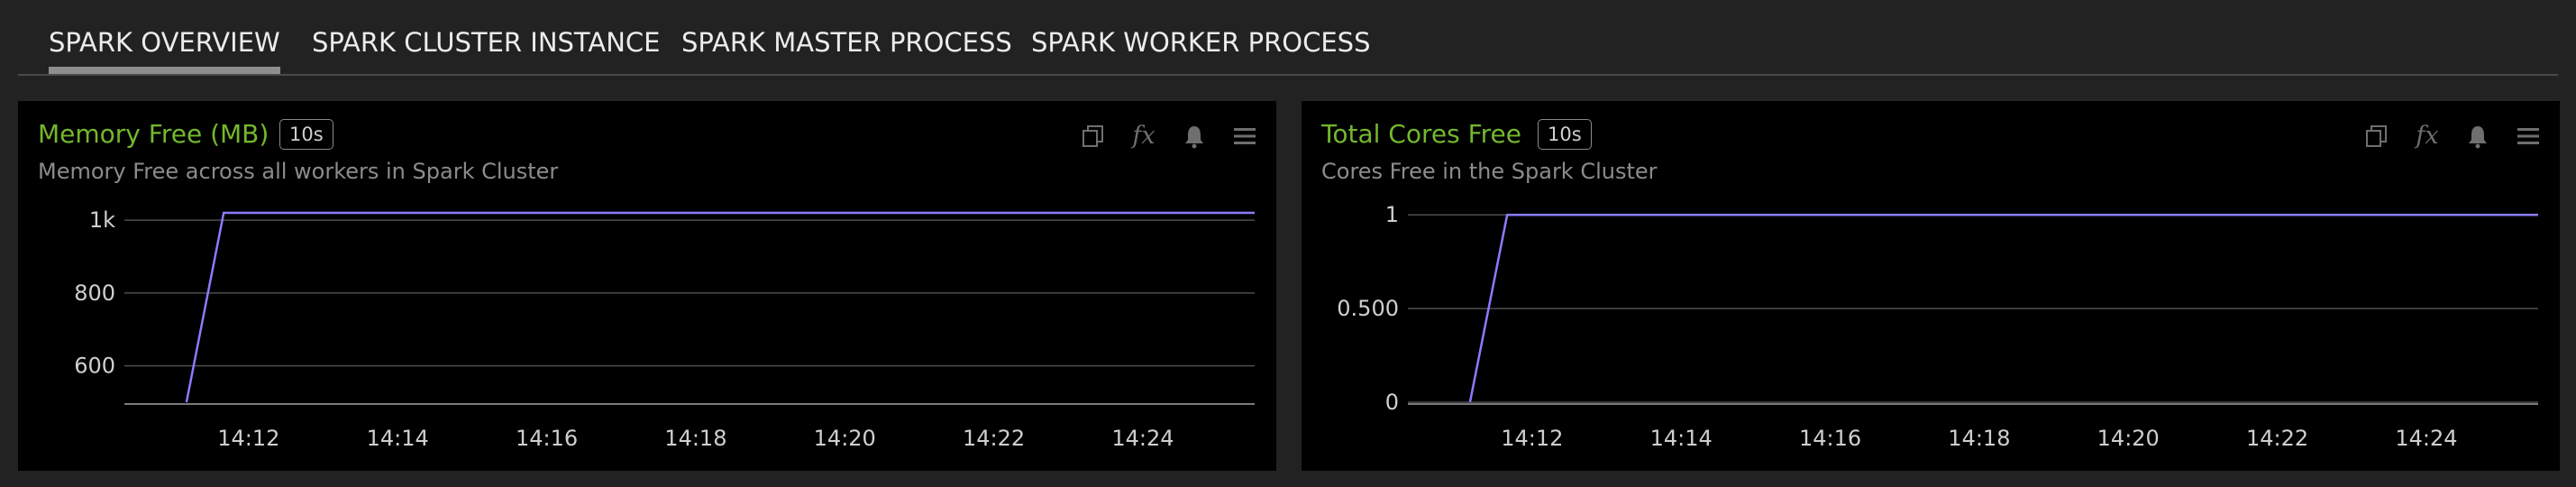  Describe the element at coordinates (846, 50) in the screenshot. I see `tab-spark-master-process: SPARK MASTER PROCESS` at that location.